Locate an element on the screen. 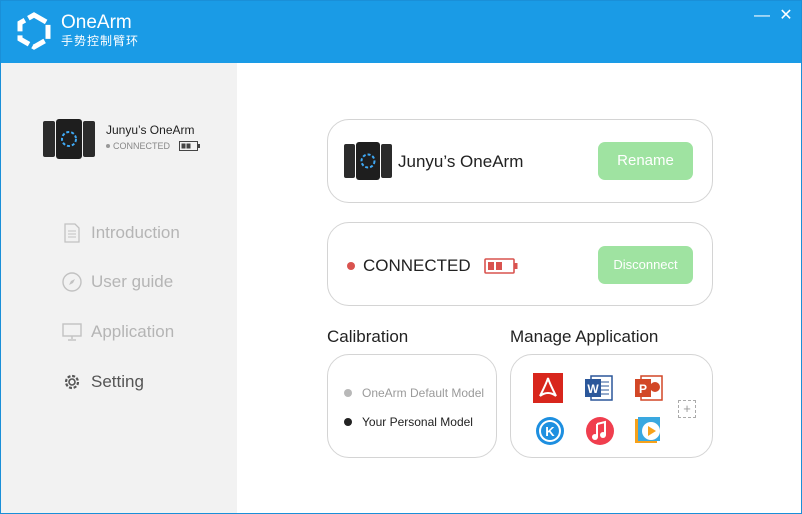  device-card: Junyu’s OneArm Rename is located at coordinates (520, 161).